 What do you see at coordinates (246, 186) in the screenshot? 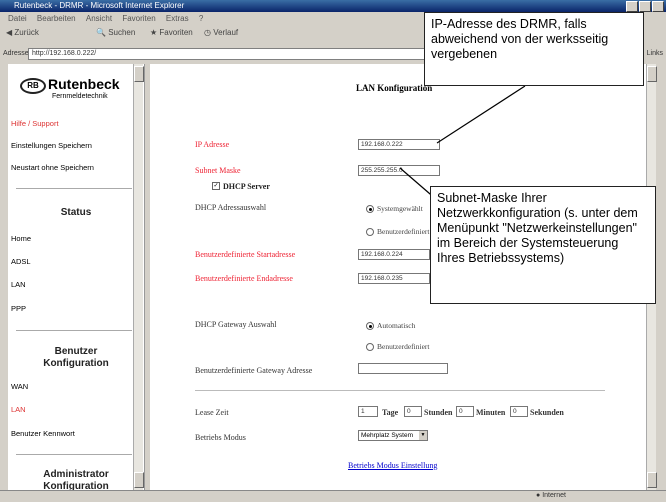
I see `dhcp-server-label: DHCP Server` at bounding box center [246, 186].